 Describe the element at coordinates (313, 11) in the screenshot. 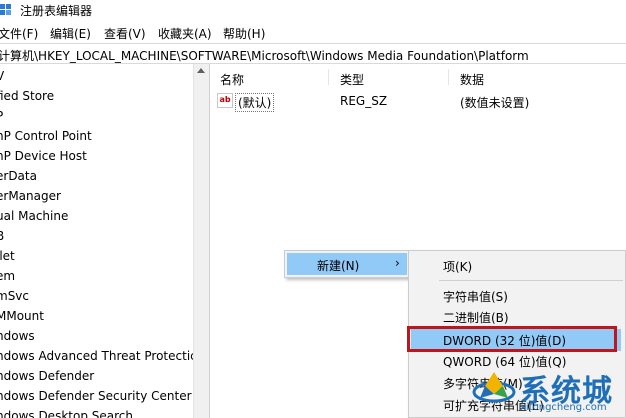

I see `title-bar: 注册表编辑器` at that location.